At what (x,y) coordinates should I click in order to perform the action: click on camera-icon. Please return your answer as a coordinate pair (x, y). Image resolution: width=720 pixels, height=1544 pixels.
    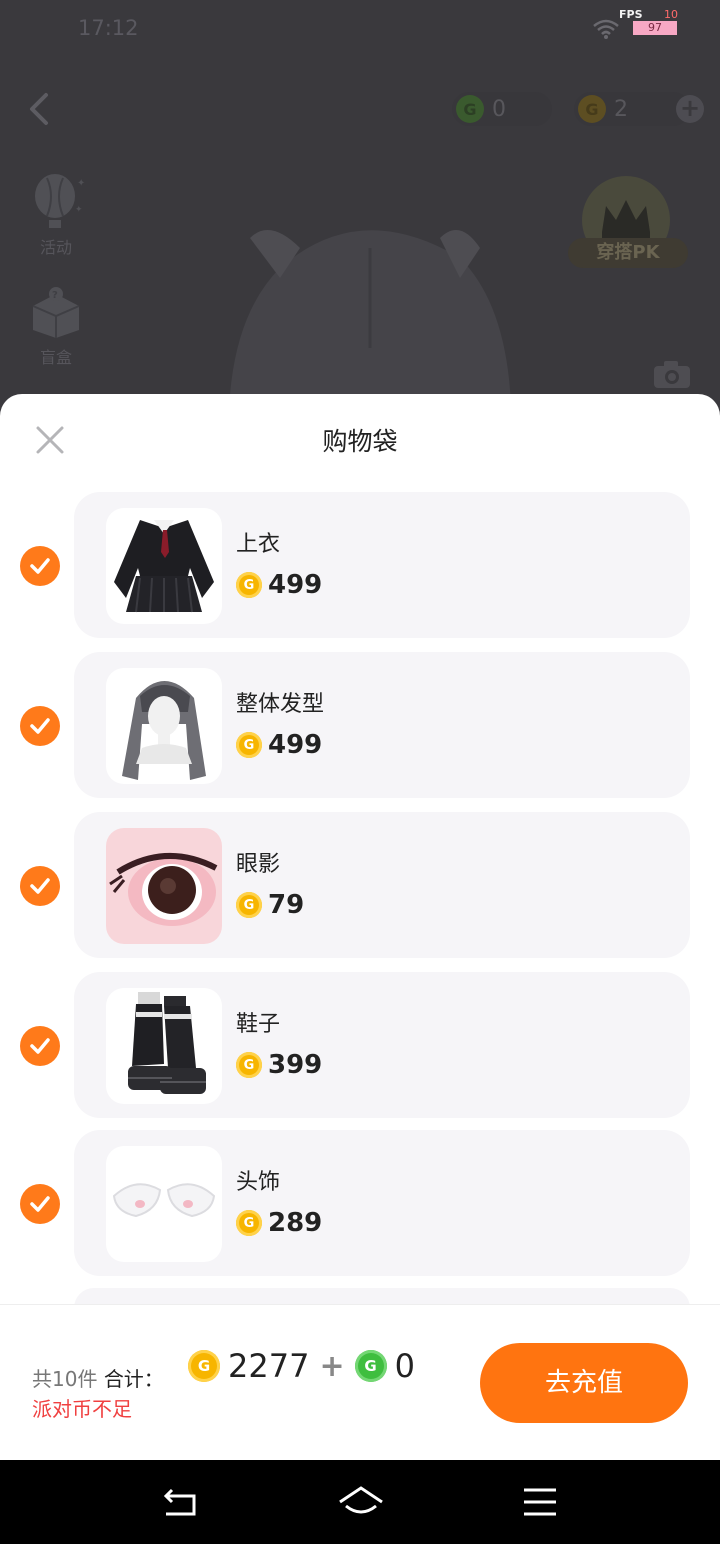
    Looking at the image, I should click on (672, 374).